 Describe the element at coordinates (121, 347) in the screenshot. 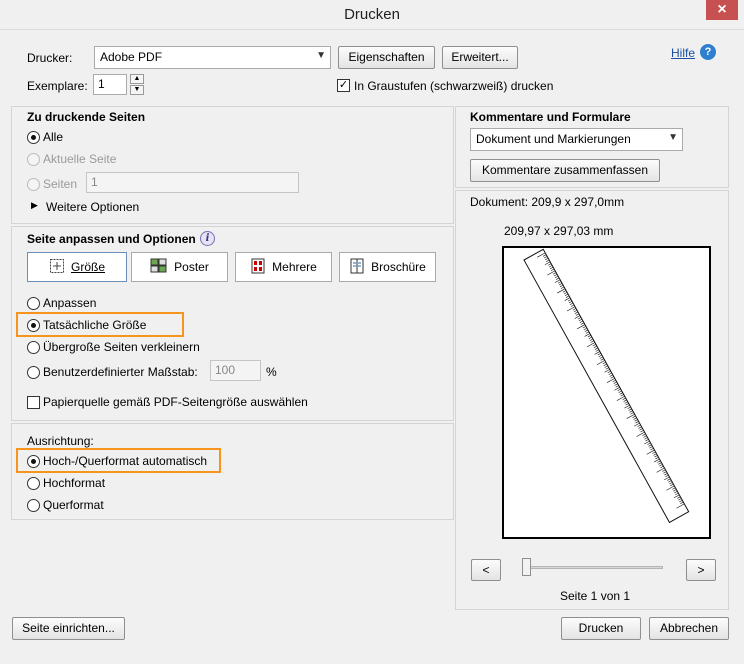

I see `shrink-label: Übergroße Seiten verkleinern` at that location.